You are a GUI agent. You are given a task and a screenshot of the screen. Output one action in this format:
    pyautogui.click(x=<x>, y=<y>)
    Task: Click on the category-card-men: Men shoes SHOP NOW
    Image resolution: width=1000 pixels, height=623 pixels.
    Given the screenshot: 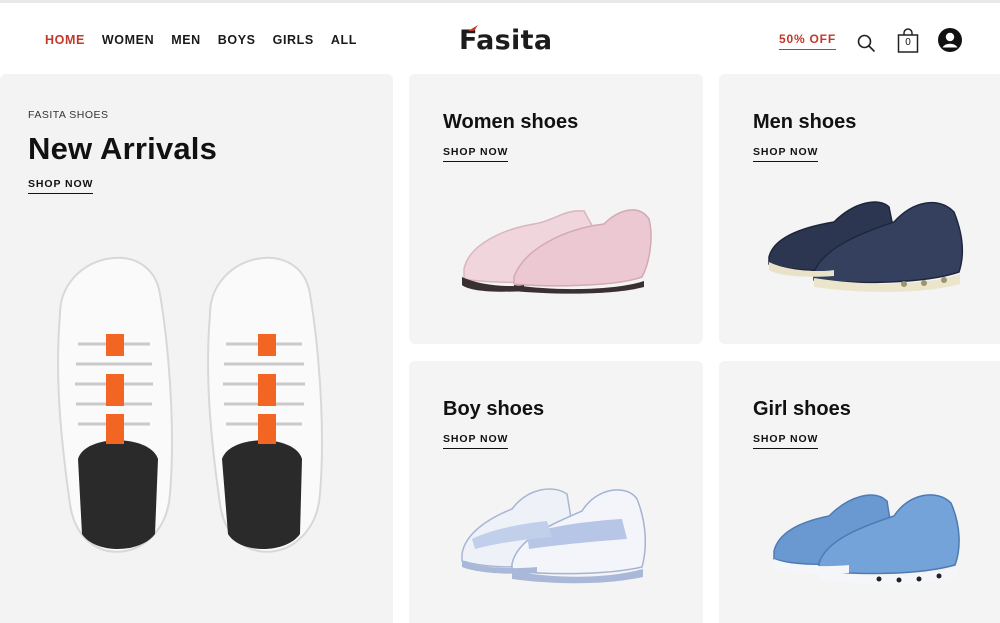 What is the action you would take?
    pyautogui.click(x=859, y=209)
    